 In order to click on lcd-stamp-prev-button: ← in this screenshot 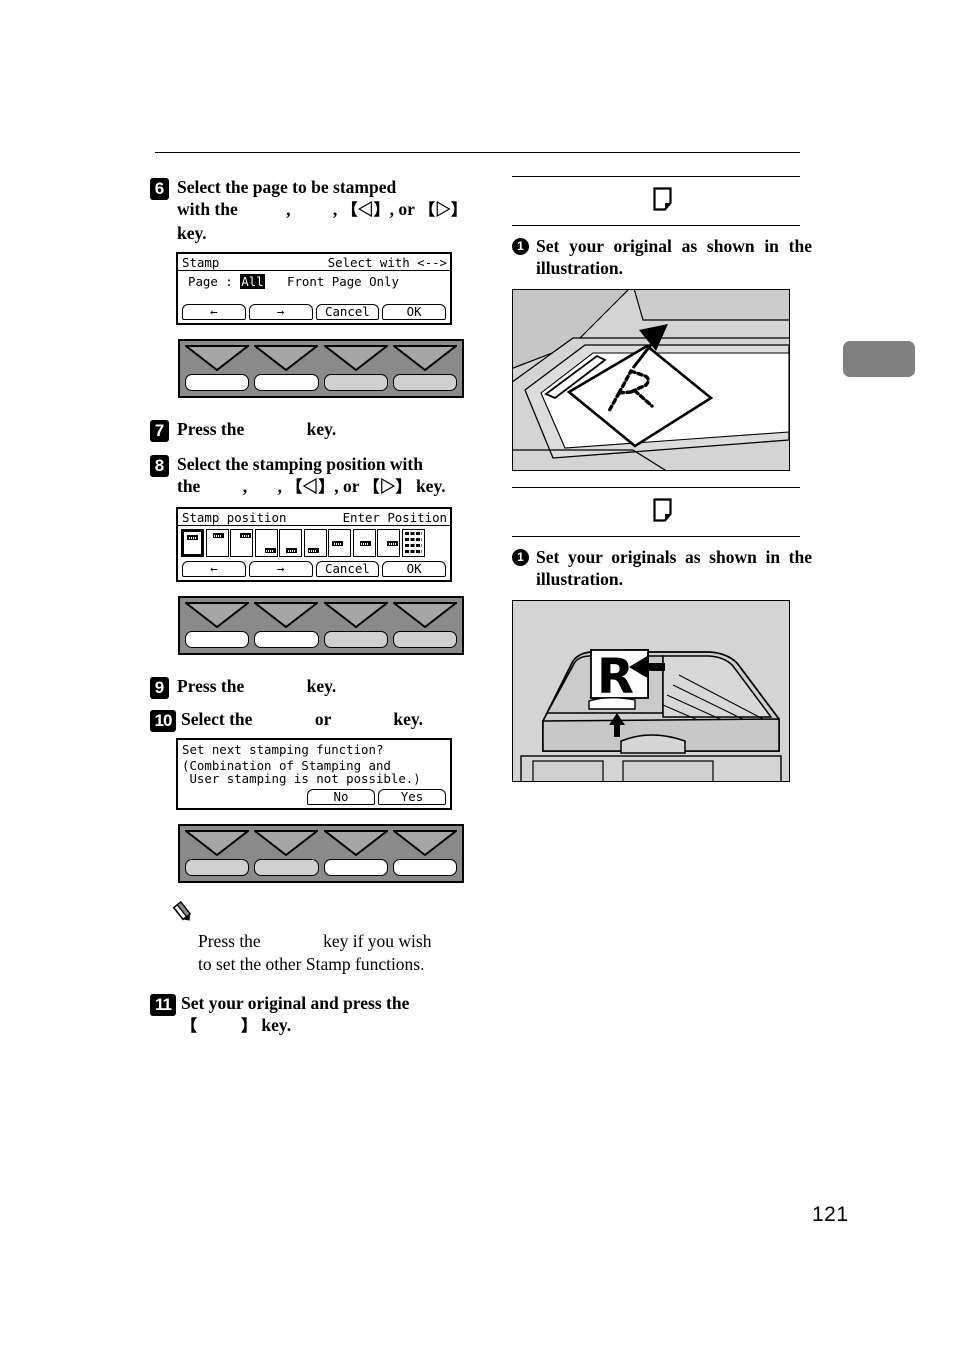, I will do `click(214, 312)`.